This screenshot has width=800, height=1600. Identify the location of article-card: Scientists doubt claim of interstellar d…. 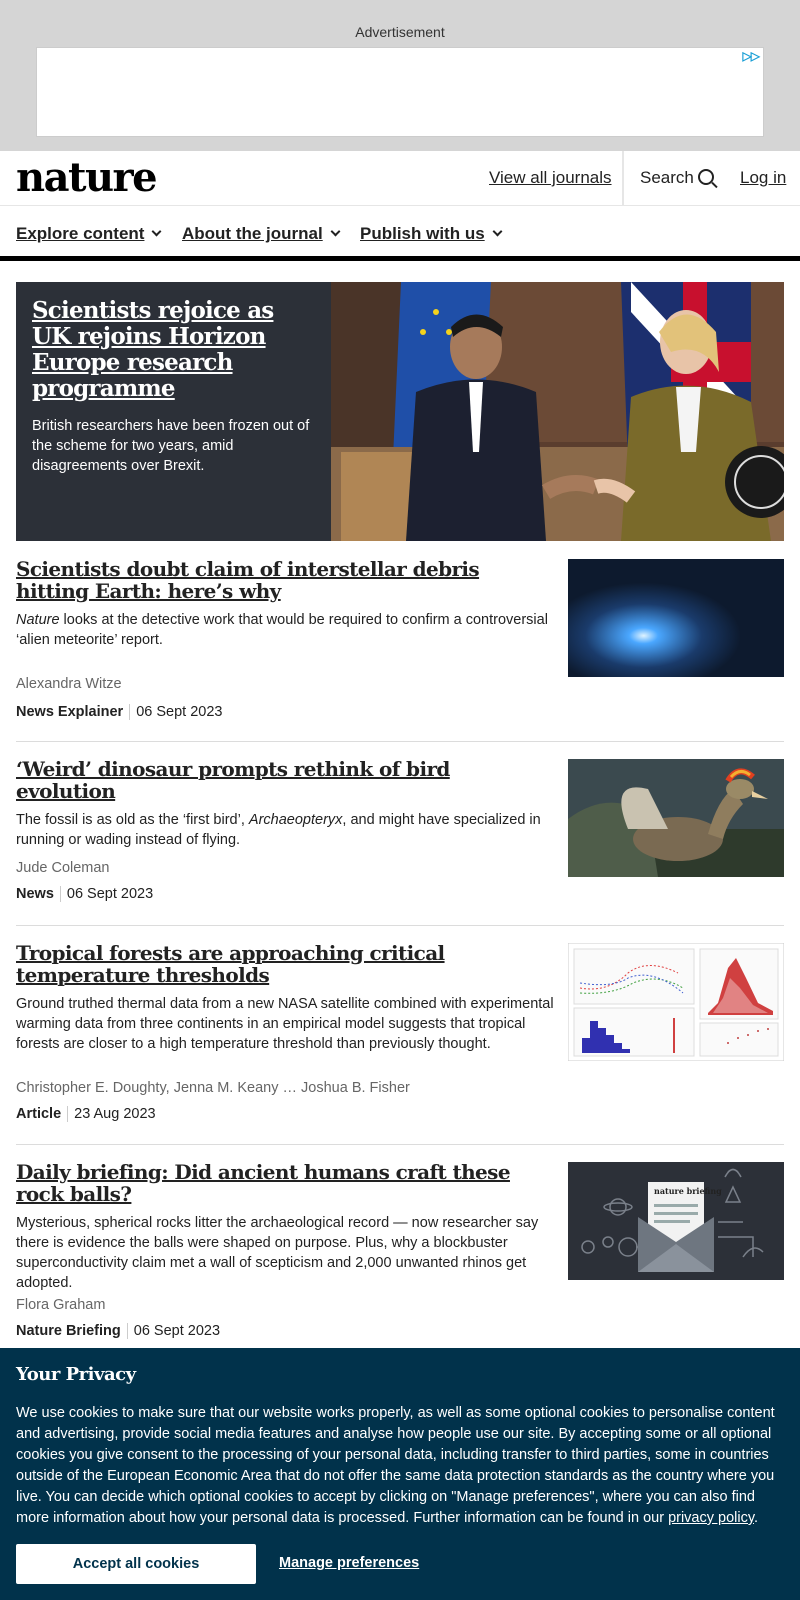
(400, 639).